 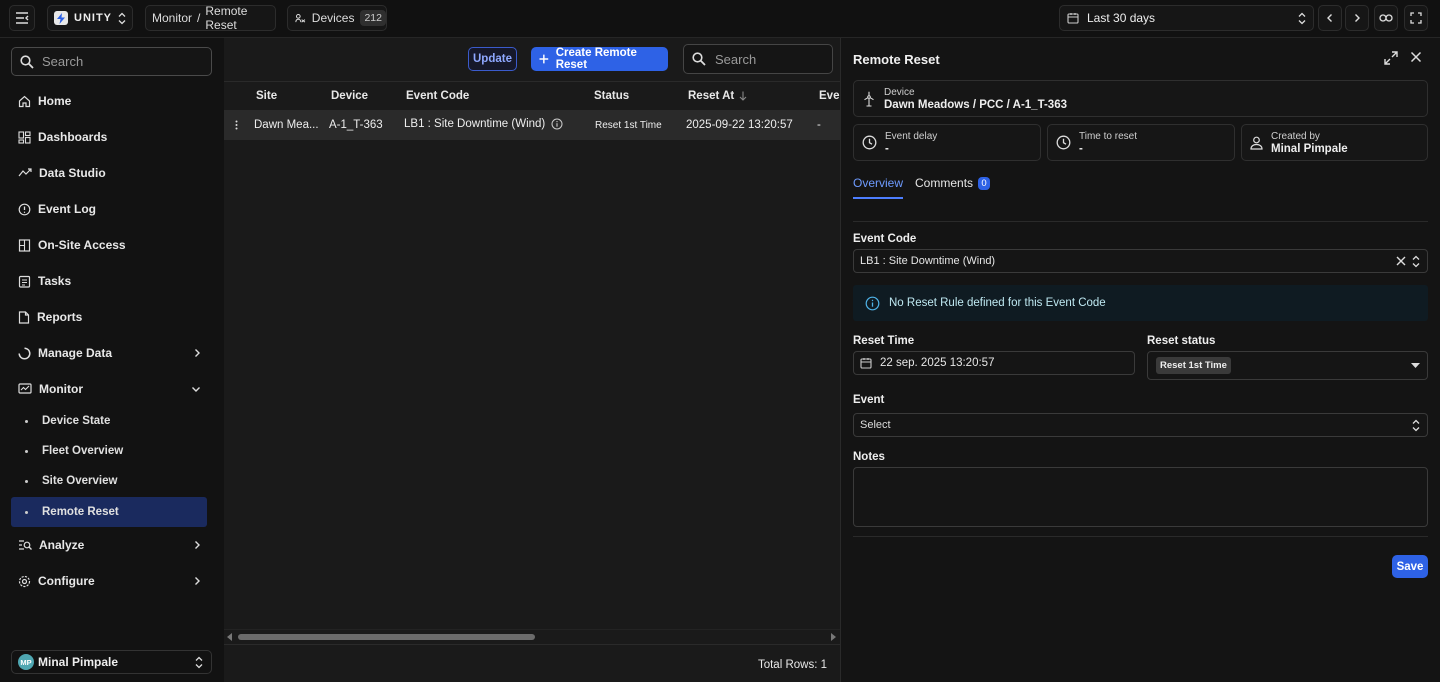 What do you see at coordinates (928, 261) in the screenshot?
I see `event-code-selected-value: LB1 : Site Downtime (Wind)` at bounding box center [928, 261].